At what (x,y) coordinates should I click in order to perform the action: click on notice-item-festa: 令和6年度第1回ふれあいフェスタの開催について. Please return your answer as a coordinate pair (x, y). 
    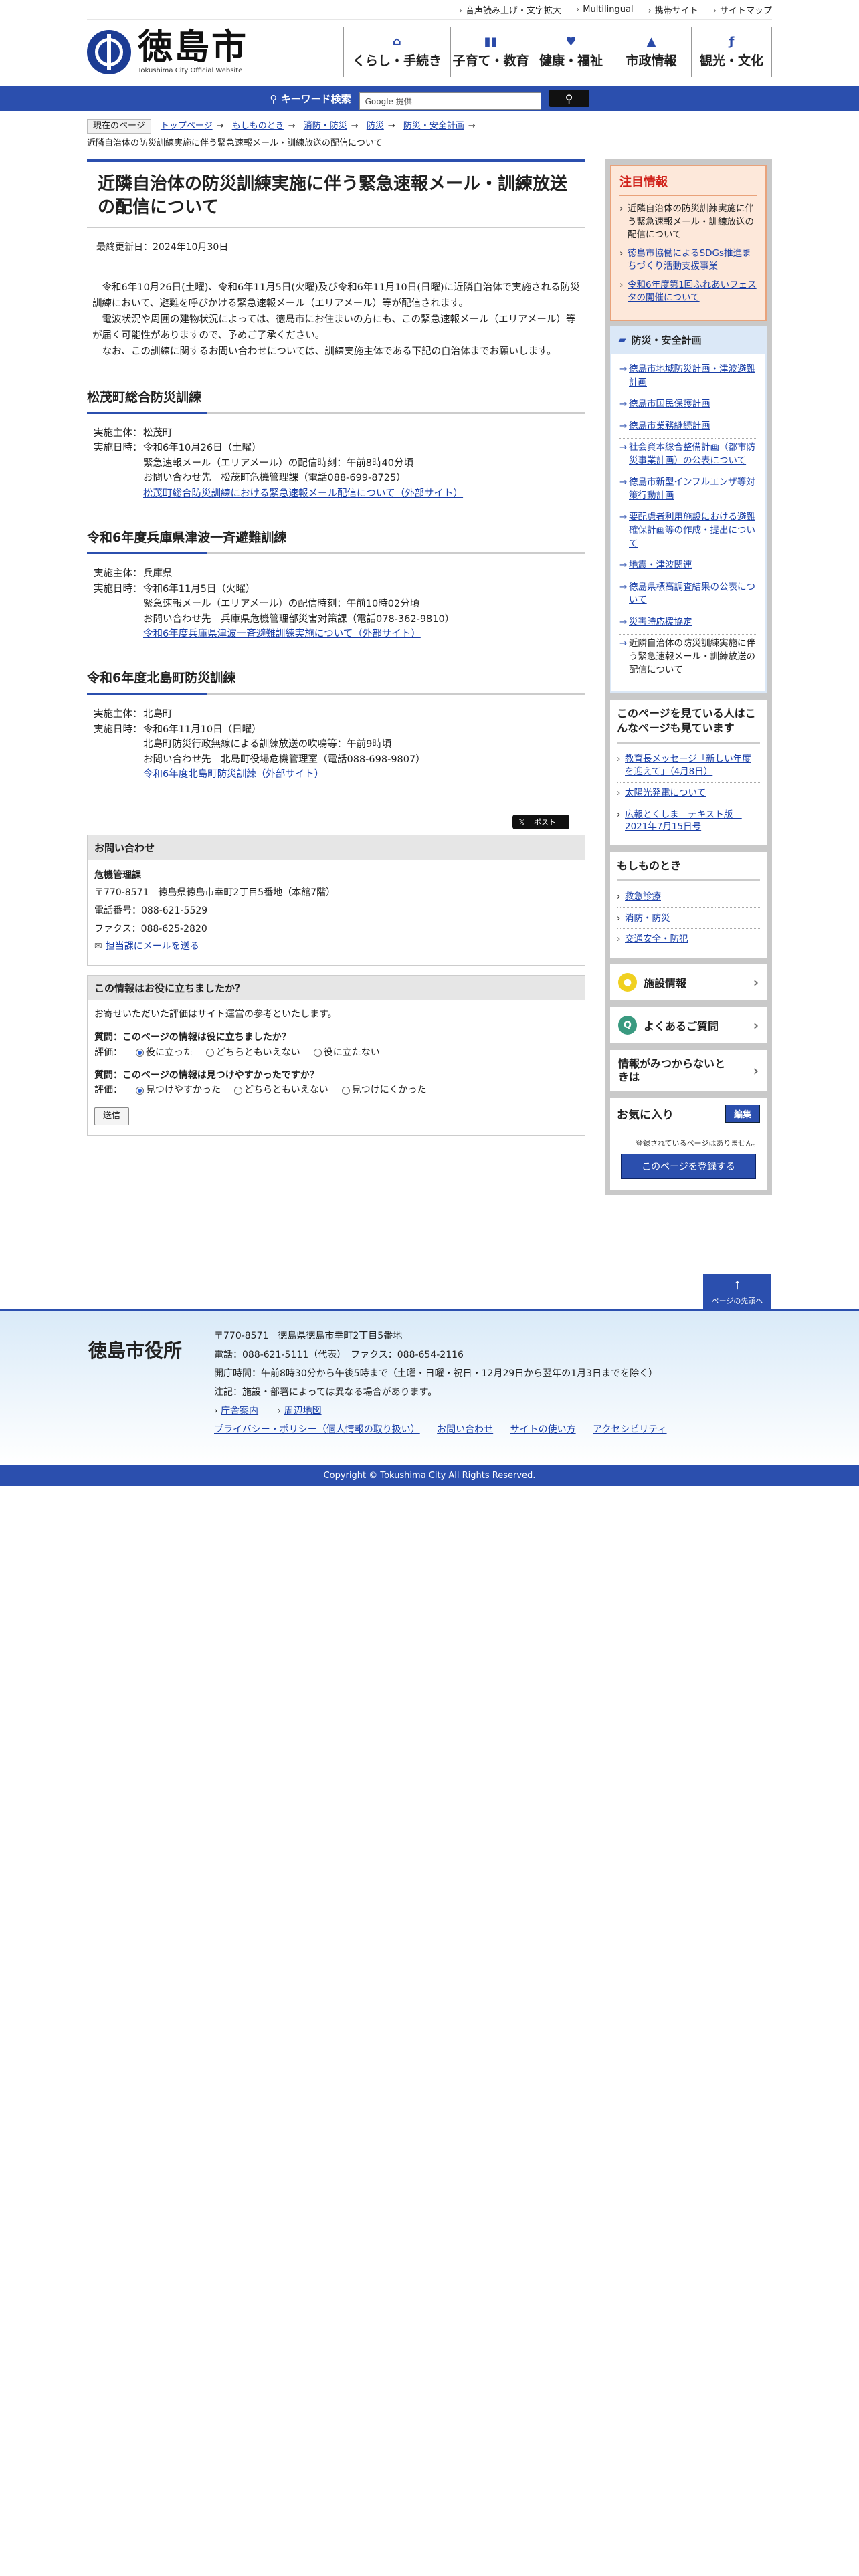
    Looking at the image, I should click on (693, 292).